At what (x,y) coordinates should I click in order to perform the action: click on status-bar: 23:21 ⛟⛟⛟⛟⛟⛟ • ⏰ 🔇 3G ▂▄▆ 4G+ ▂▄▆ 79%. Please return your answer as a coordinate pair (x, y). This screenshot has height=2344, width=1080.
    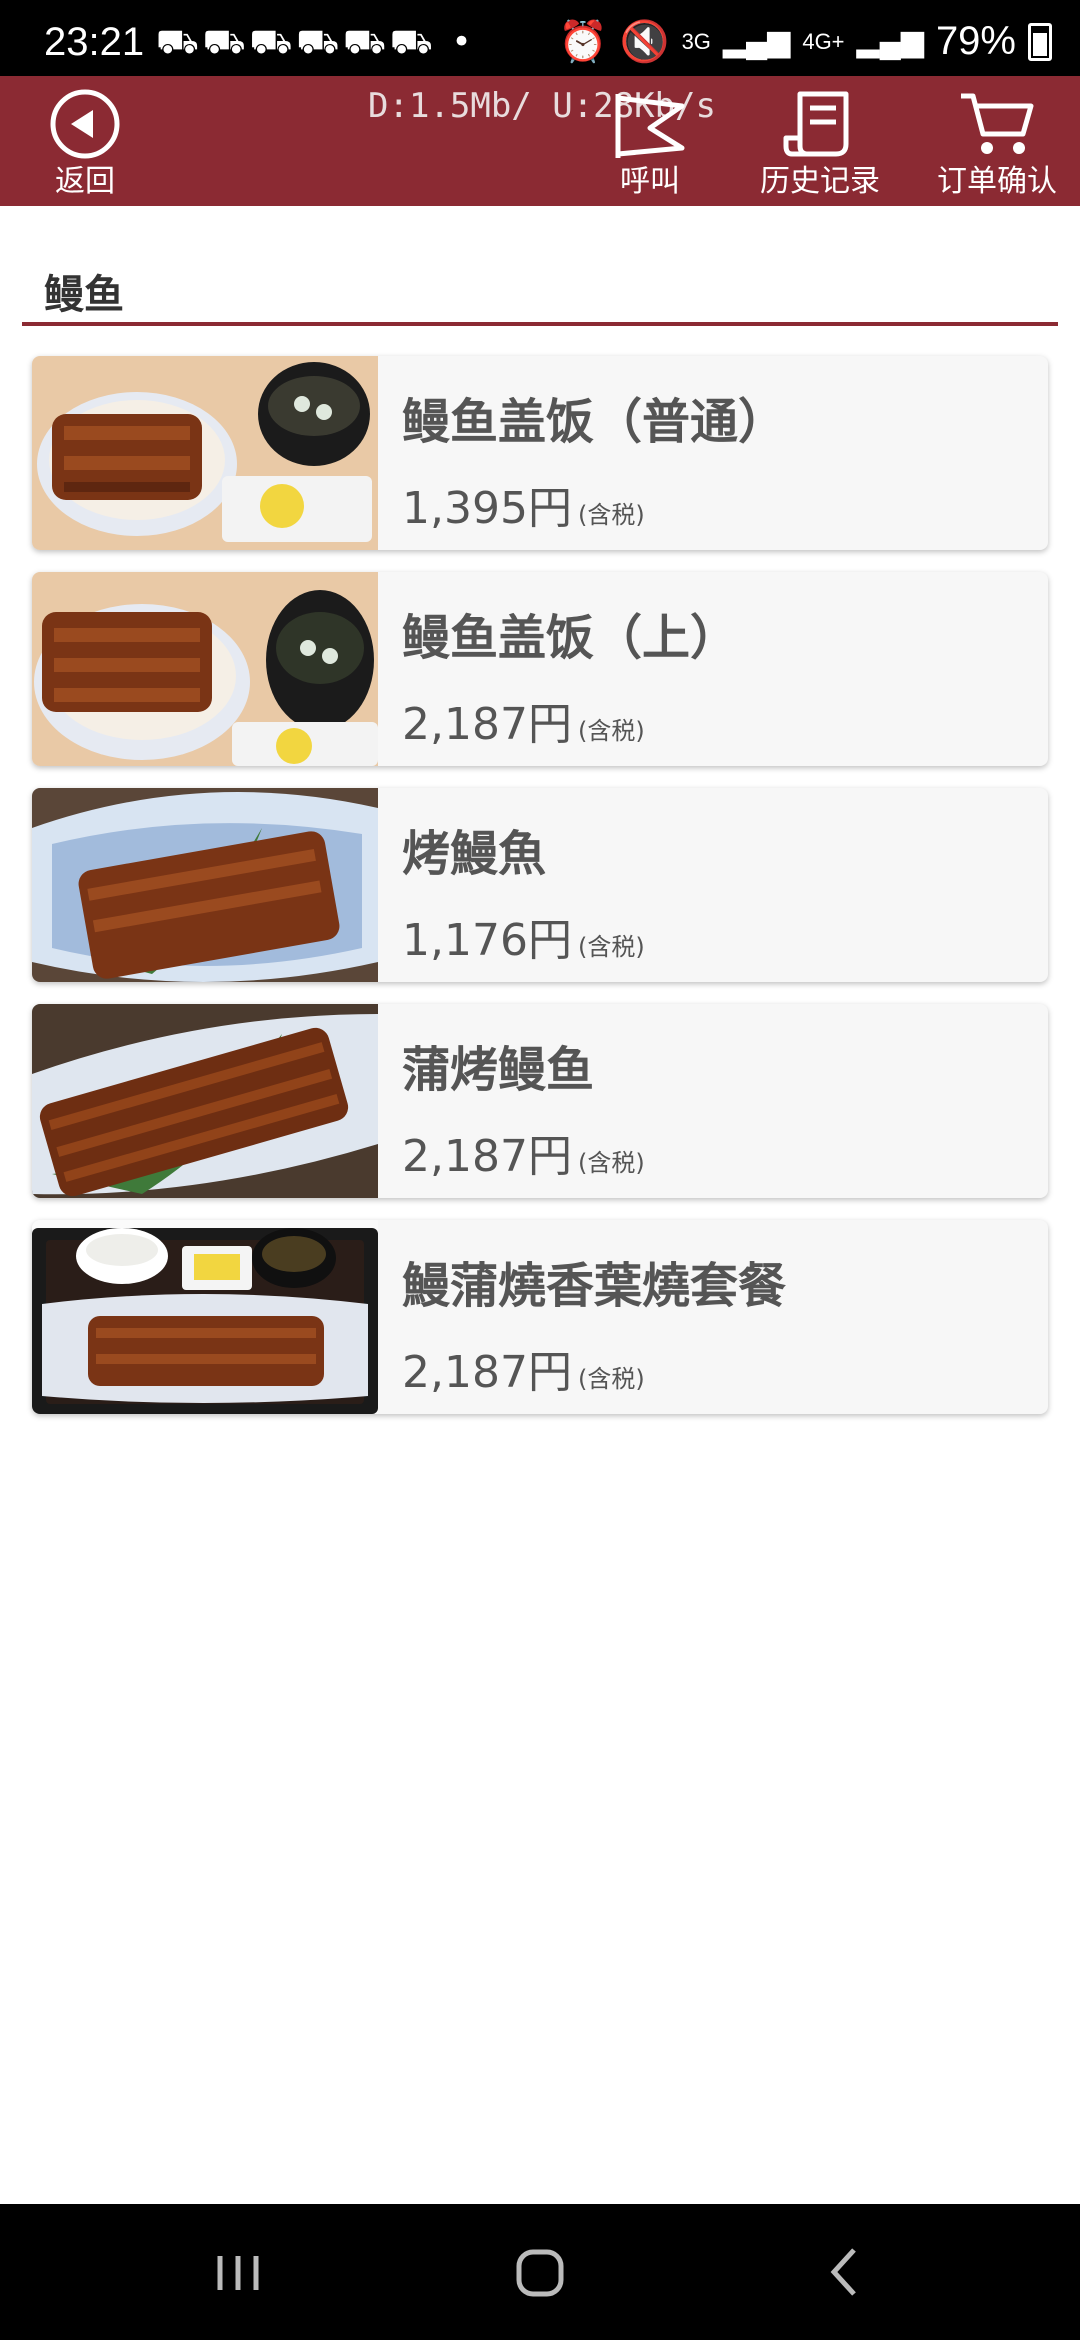
    Looking at the image, I should click on (540, 38).